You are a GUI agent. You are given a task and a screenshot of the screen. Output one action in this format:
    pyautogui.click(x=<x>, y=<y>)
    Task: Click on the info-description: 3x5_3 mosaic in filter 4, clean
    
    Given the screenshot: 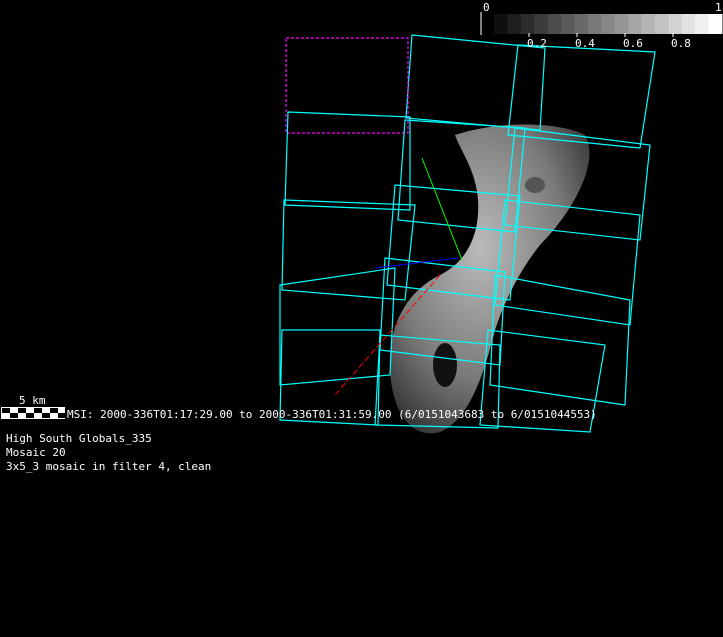 What is the action you would take?
    pyautogui.click(x=109, y=466)
    